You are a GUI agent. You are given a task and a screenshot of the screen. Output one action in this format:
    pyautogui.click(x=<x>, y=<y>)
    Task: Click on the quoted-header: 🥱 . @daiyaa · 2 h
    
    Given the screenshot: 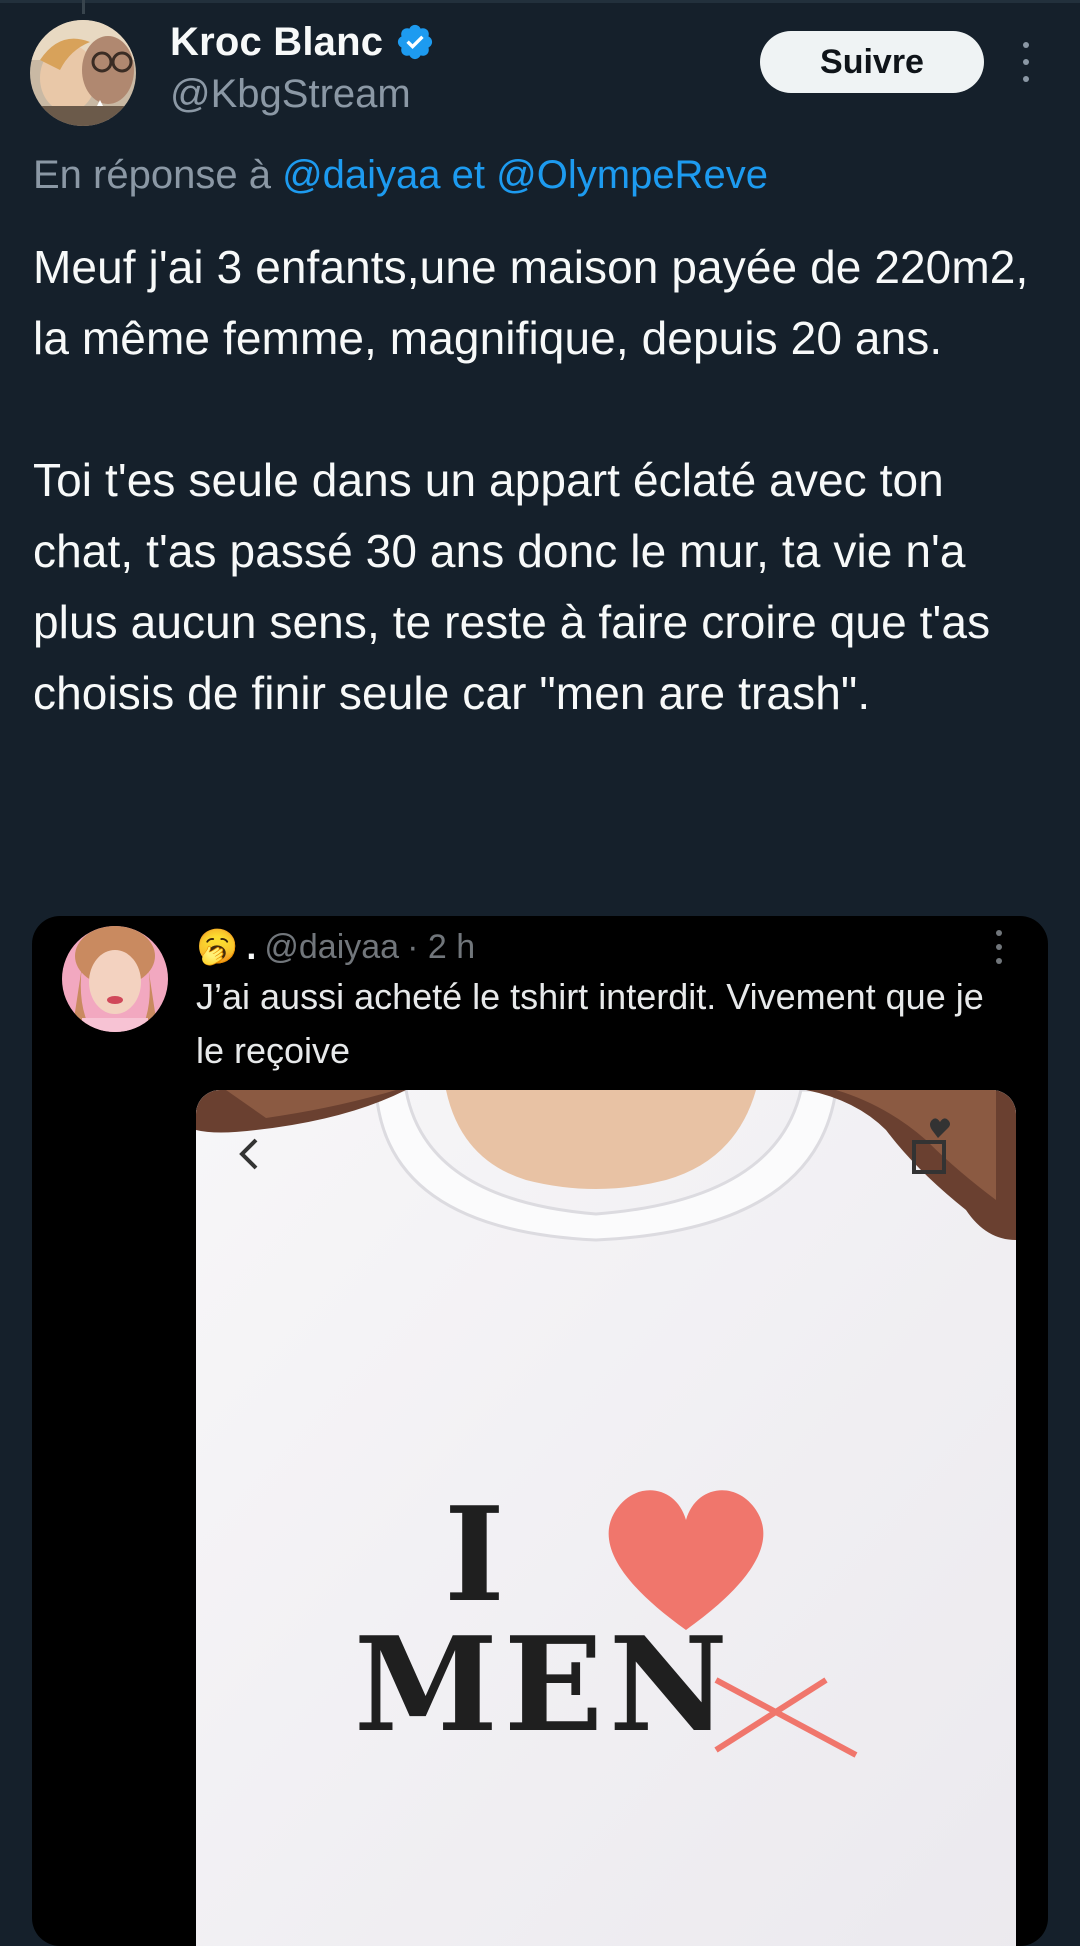 What is the action you would take?
    pyautogui.click(x=335, y=947)
    